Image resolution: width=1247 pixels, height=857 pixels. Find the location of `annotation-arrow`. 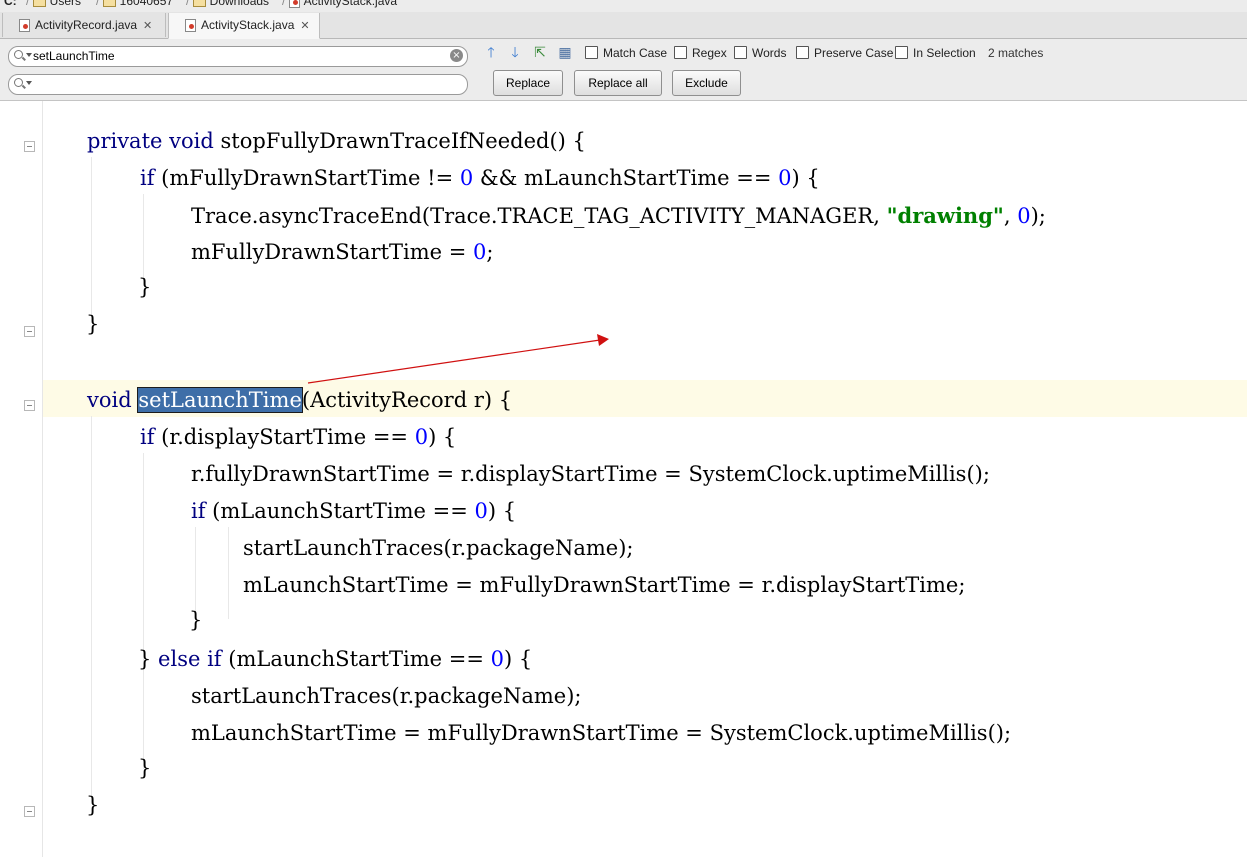

annotation-arrow is located at coordinates (458, 359).